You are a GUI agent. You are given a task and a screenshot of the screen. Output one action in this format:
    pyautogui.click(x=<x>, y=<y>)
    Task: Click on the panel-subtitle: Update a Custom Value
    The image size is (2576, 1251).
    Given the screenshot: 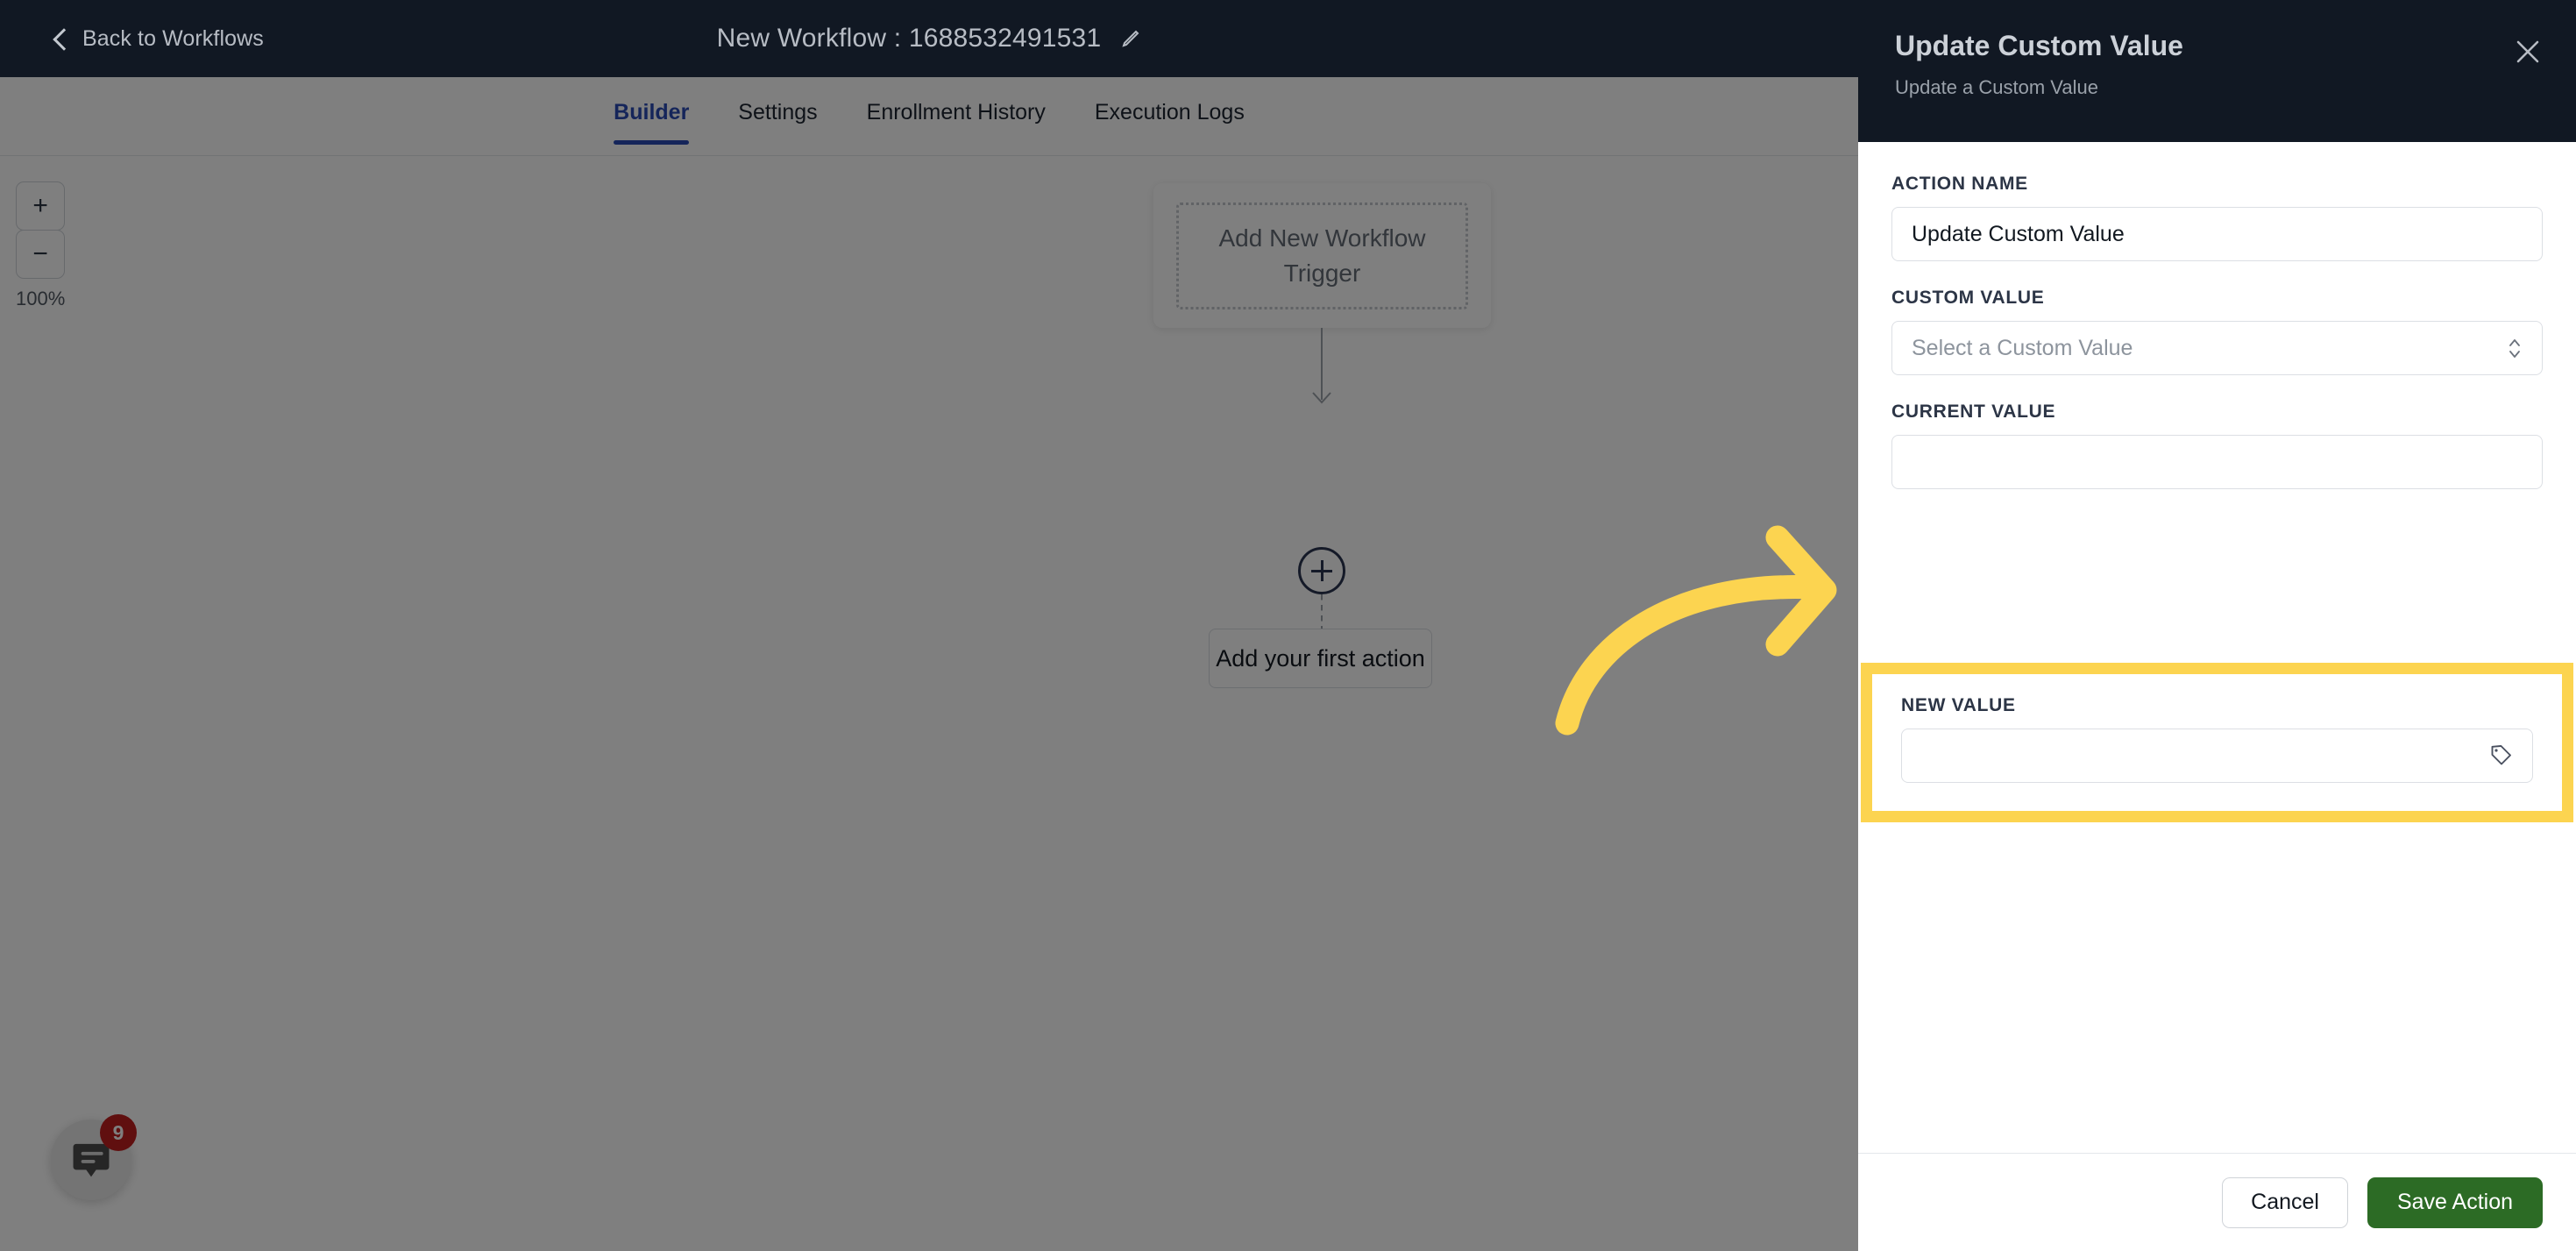 What is the action you would take?
    pyautogui.click(x=1996, y=87)
    